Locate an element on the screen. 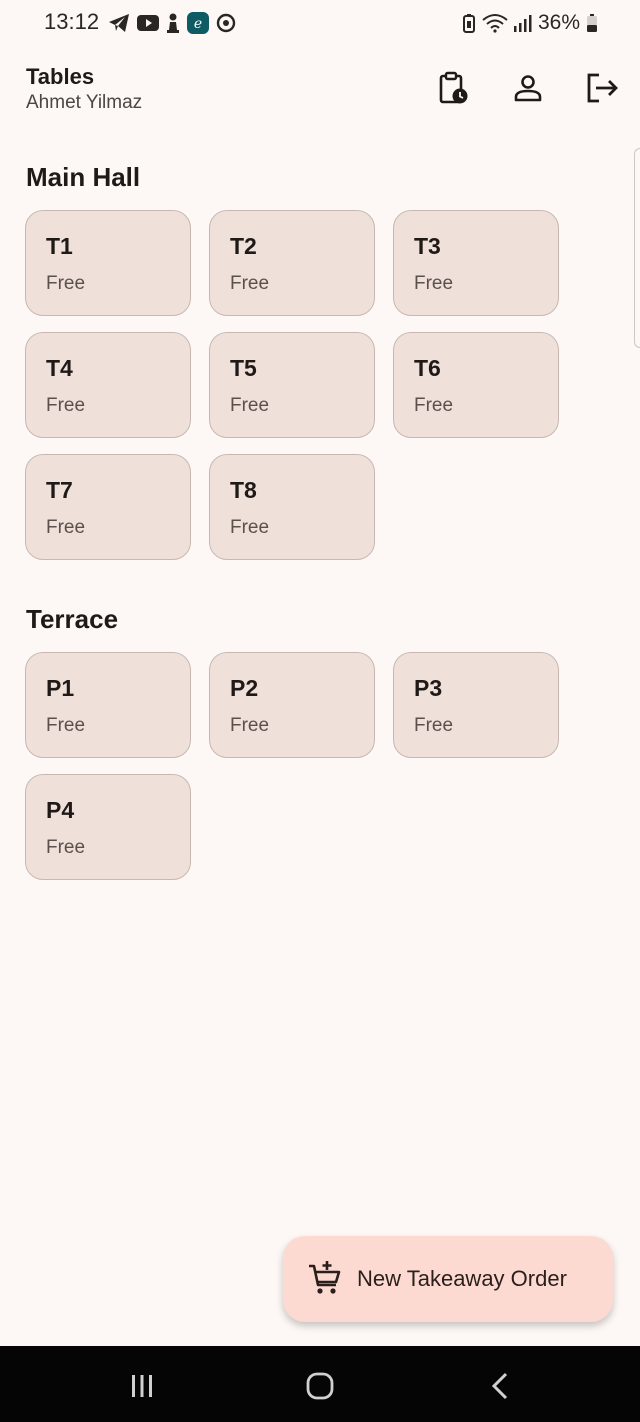 This screenshot has height=1422, width=640. table-name: T6 is located at coordinates (427, 368).